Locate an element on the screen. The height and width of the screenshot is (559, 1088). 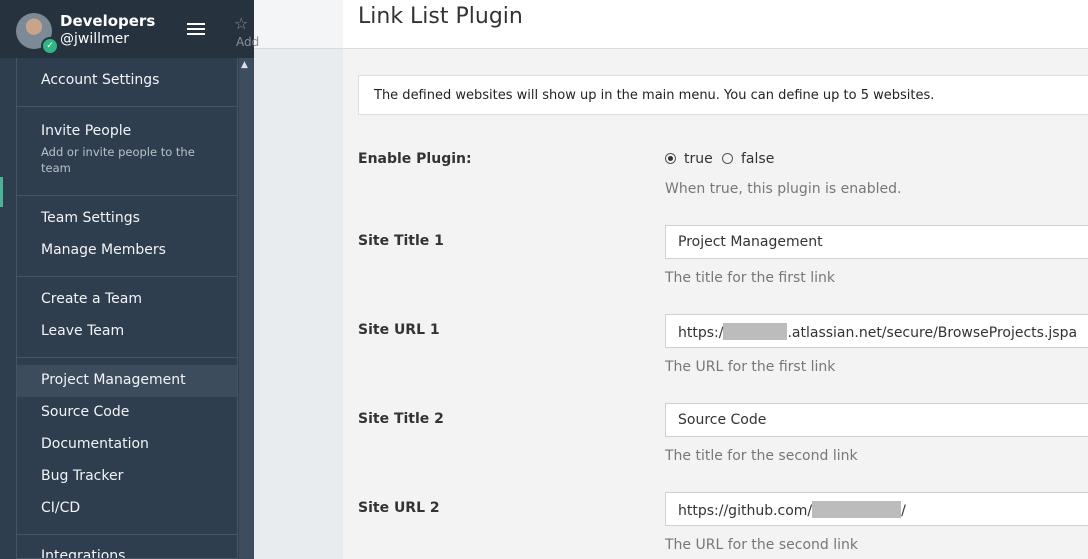
site-url-1-prefix: https:/ is located at coordinates (701, 333).